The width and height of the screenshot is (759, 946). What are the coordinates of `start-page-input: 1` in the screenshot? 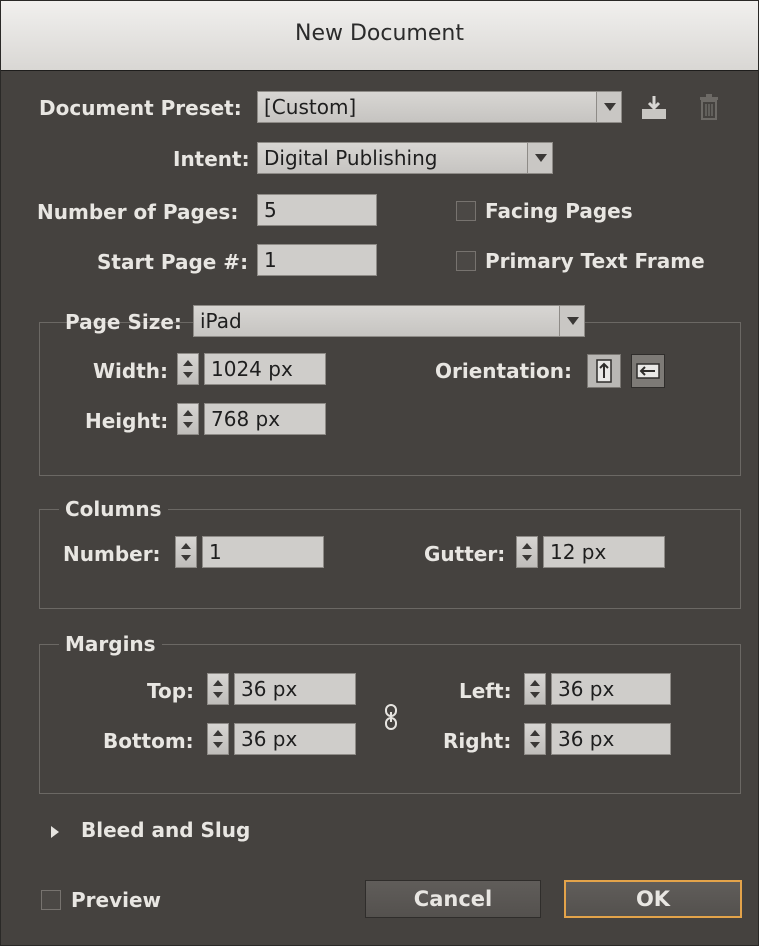 It's located at (317, 260).